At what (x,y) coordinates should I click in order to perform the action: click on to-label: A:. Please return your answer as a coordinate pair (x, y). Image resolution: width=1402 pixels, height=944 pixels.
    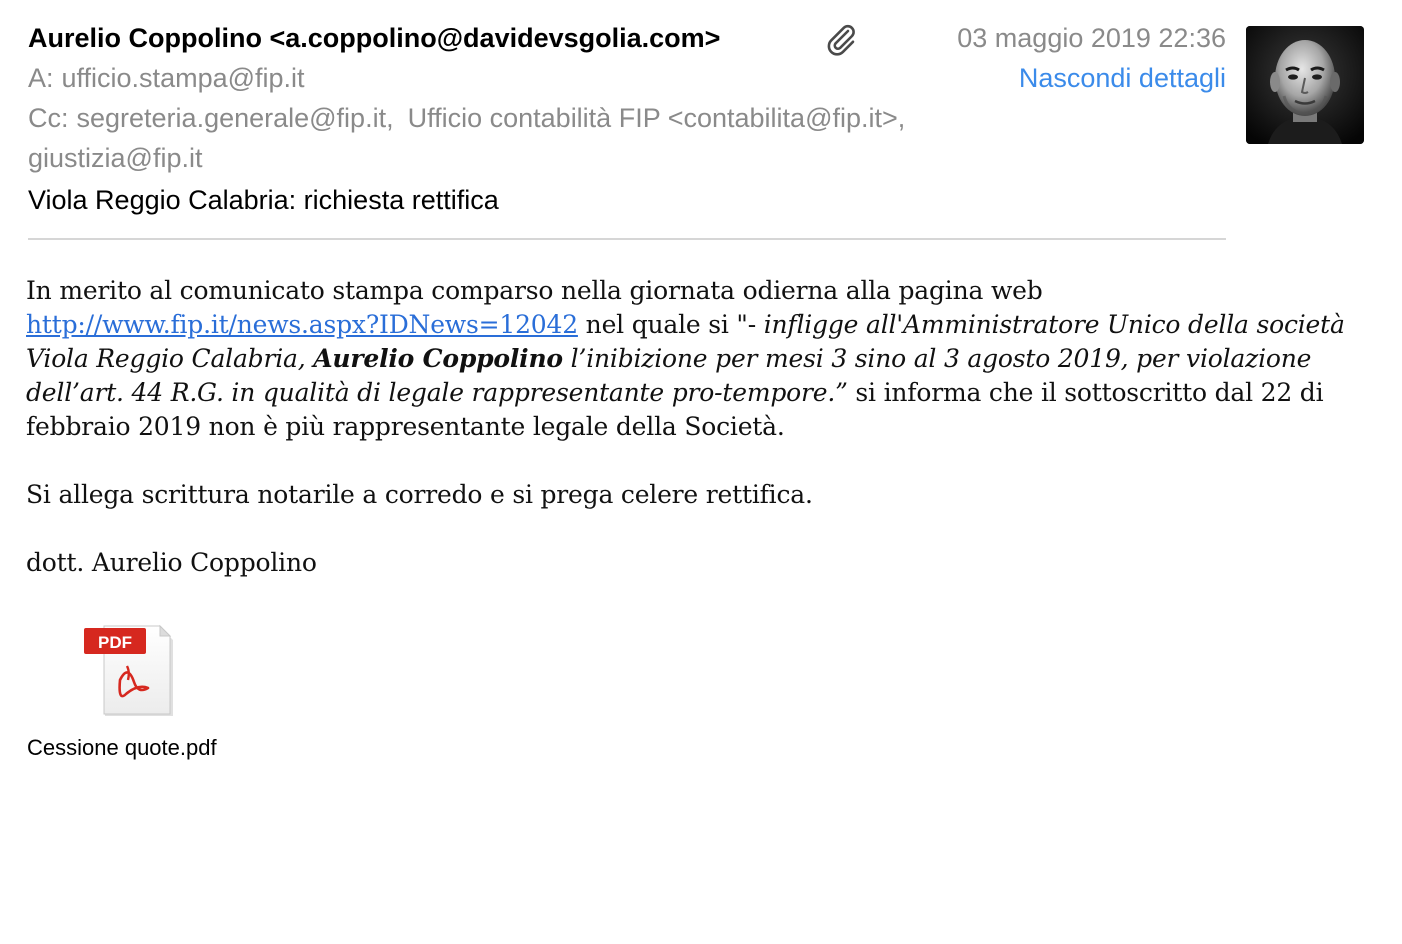
    Looking at the image, I should click on (41, 78).